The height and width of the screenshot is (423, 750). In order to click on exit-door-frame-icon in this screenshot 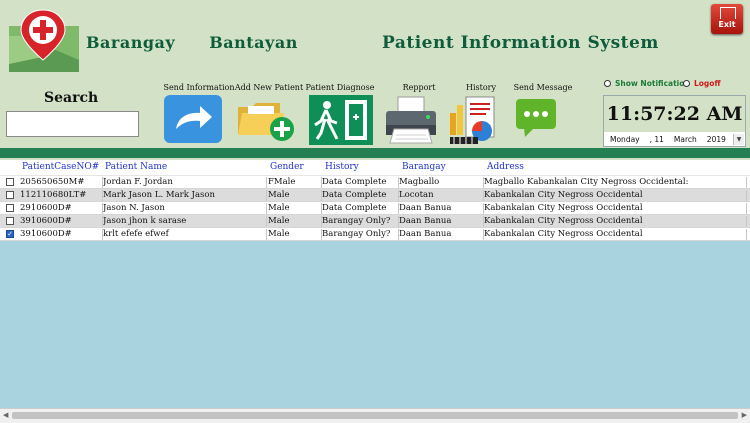, I will do `click(728, 13)`.